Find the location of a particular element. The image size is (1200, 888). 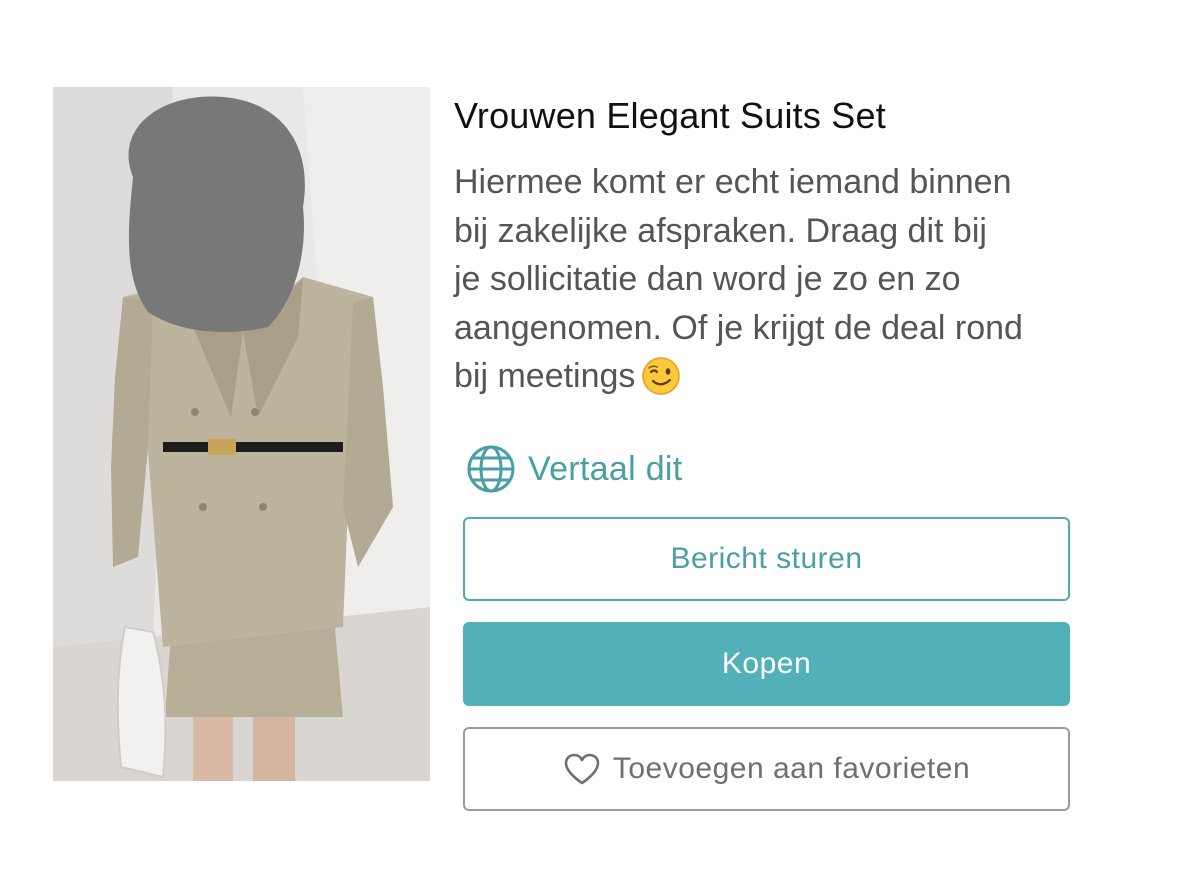

send-message-label: Bericht sturen is located at coordinates (766, 558).